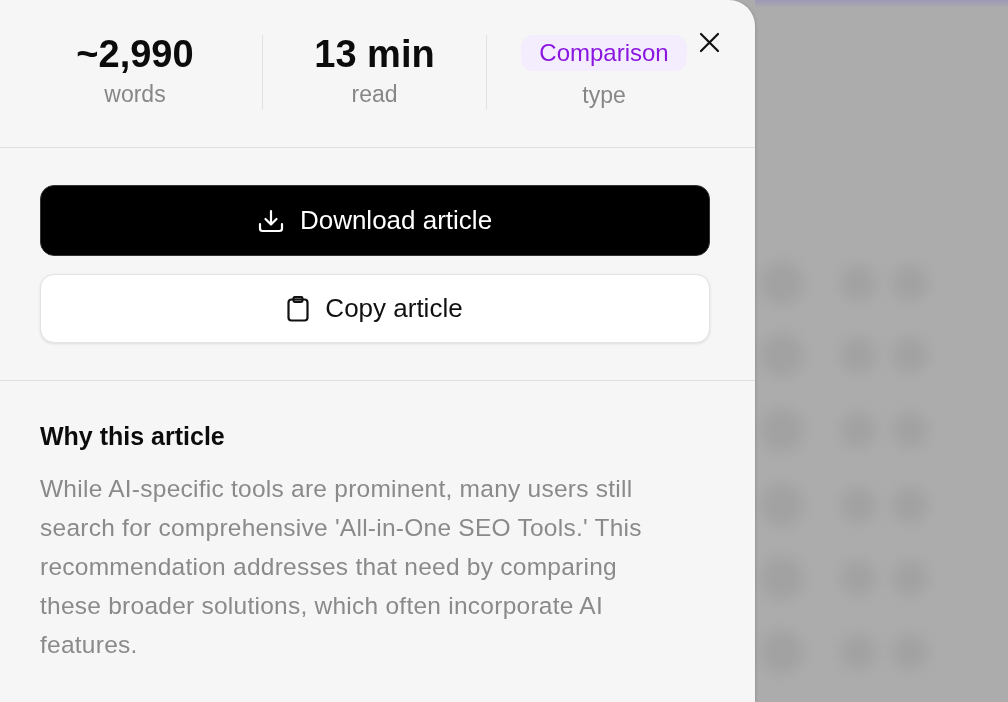 The height and width of the screenshot is (702, 1008). I want to click on close-icon, so click(709, 42).